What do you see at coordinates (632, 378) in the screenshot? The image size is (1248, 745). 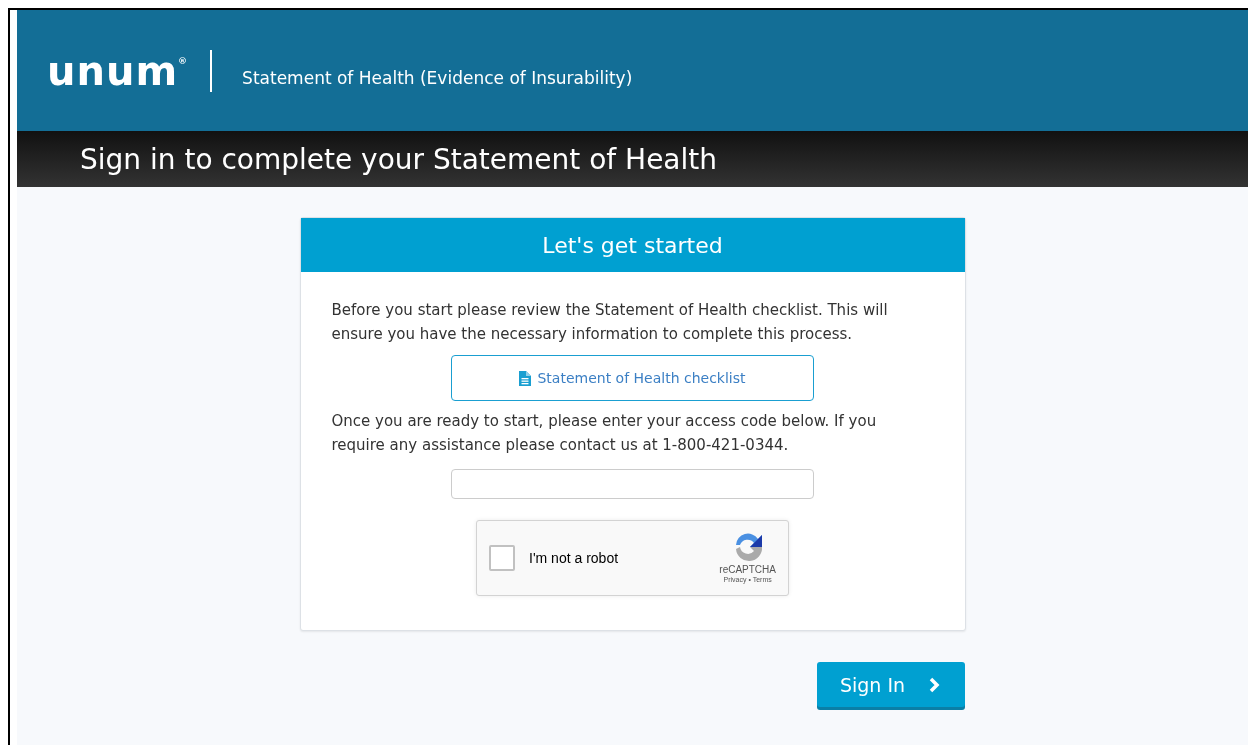 I see `checklist-button: Statement of Health checklist` at bounding box center [632, 378].